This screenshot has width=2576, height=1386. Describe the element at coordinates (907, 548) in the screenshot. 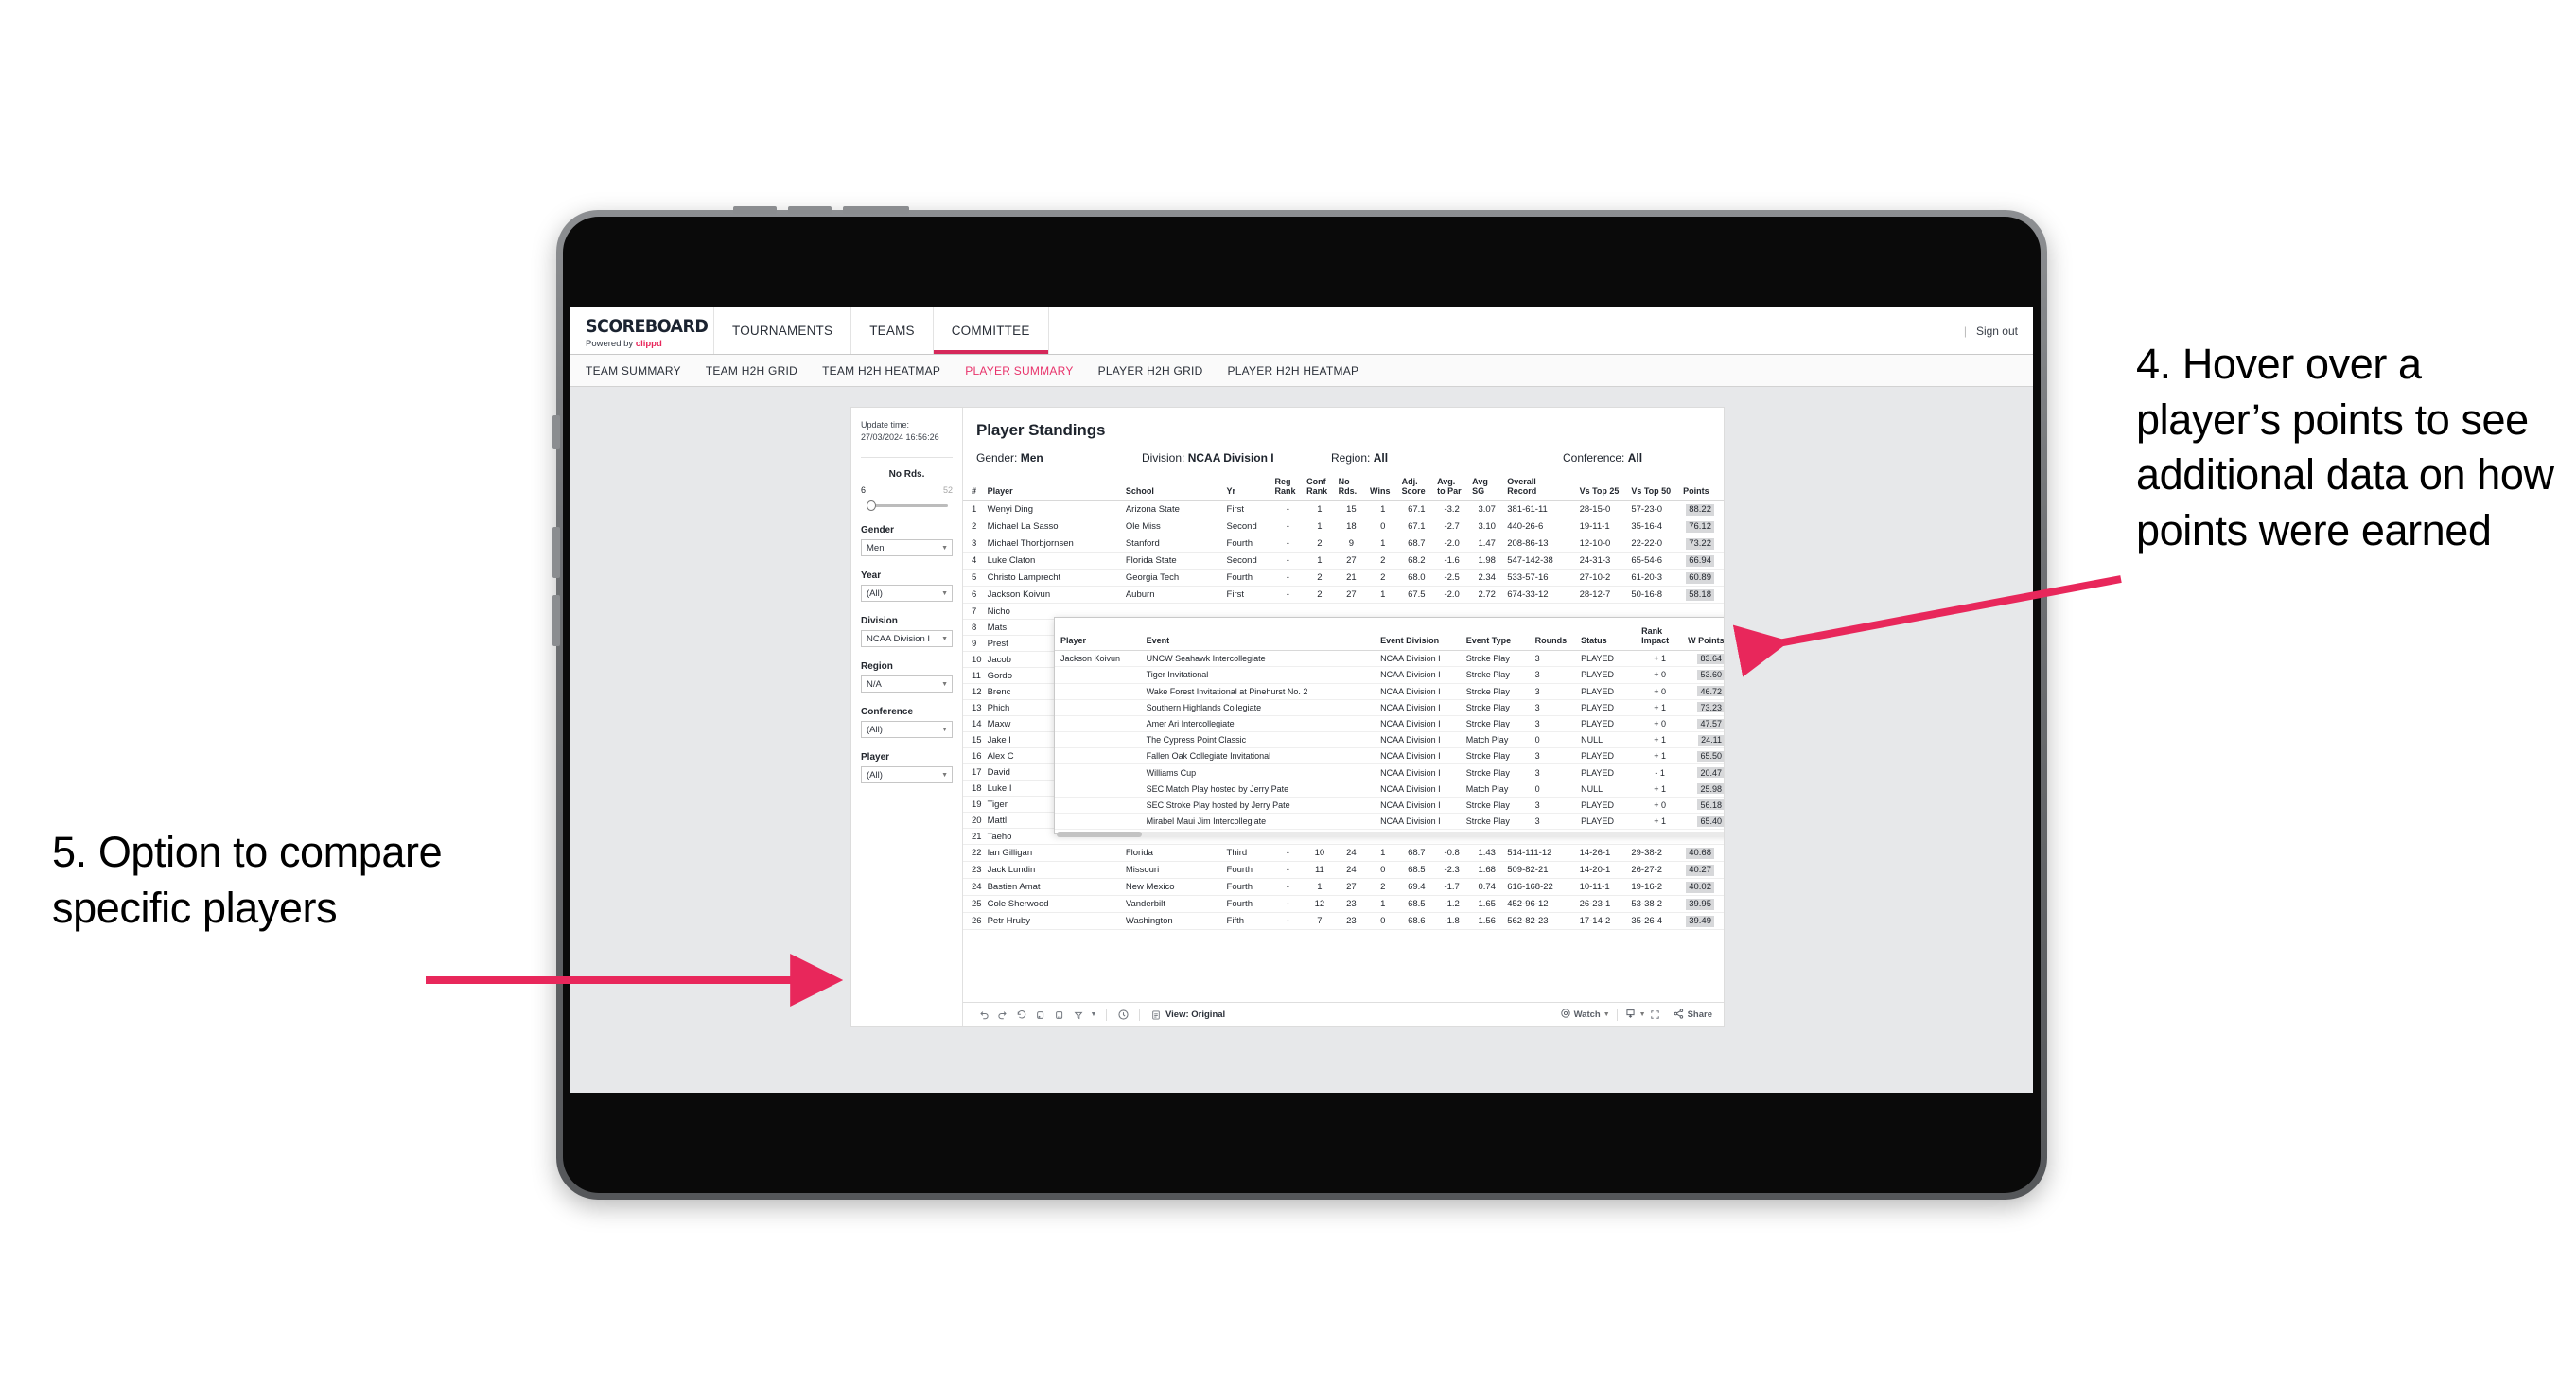

I see `filter-gender-select: Men ▼` at that location.